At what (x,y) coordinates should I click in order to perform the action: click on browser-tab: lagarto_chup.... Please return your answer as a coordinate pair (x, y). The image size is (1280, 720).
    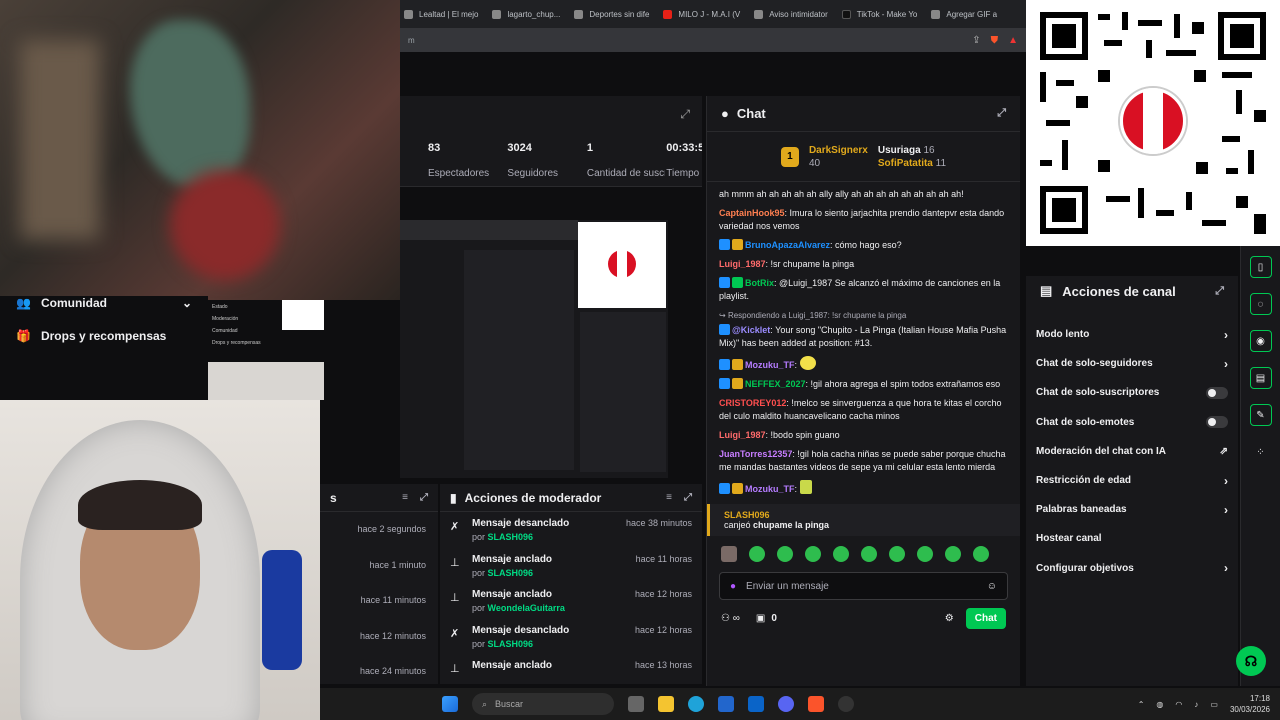
    Looking at the image, I should click on (526, 14).